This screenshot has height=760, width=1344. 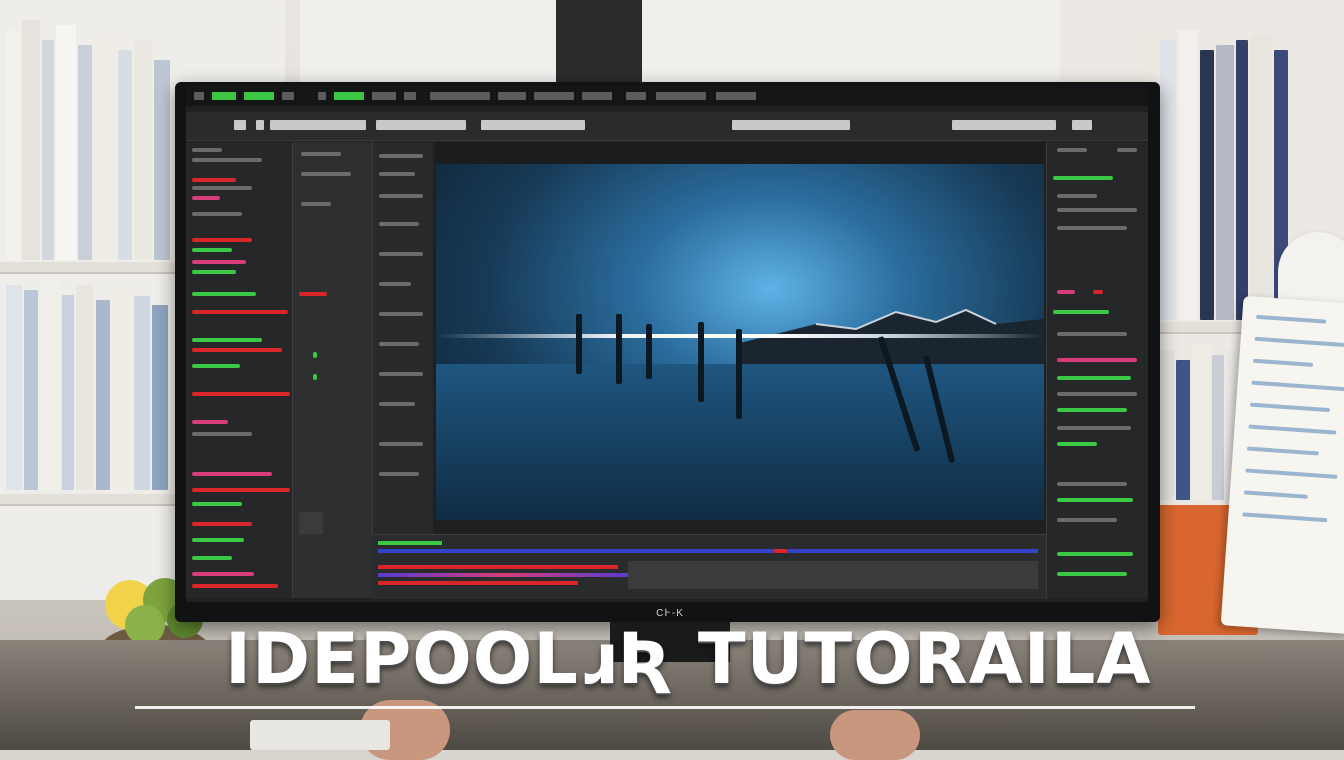 I want to click on menu-bar, so click(x=667, y=96).